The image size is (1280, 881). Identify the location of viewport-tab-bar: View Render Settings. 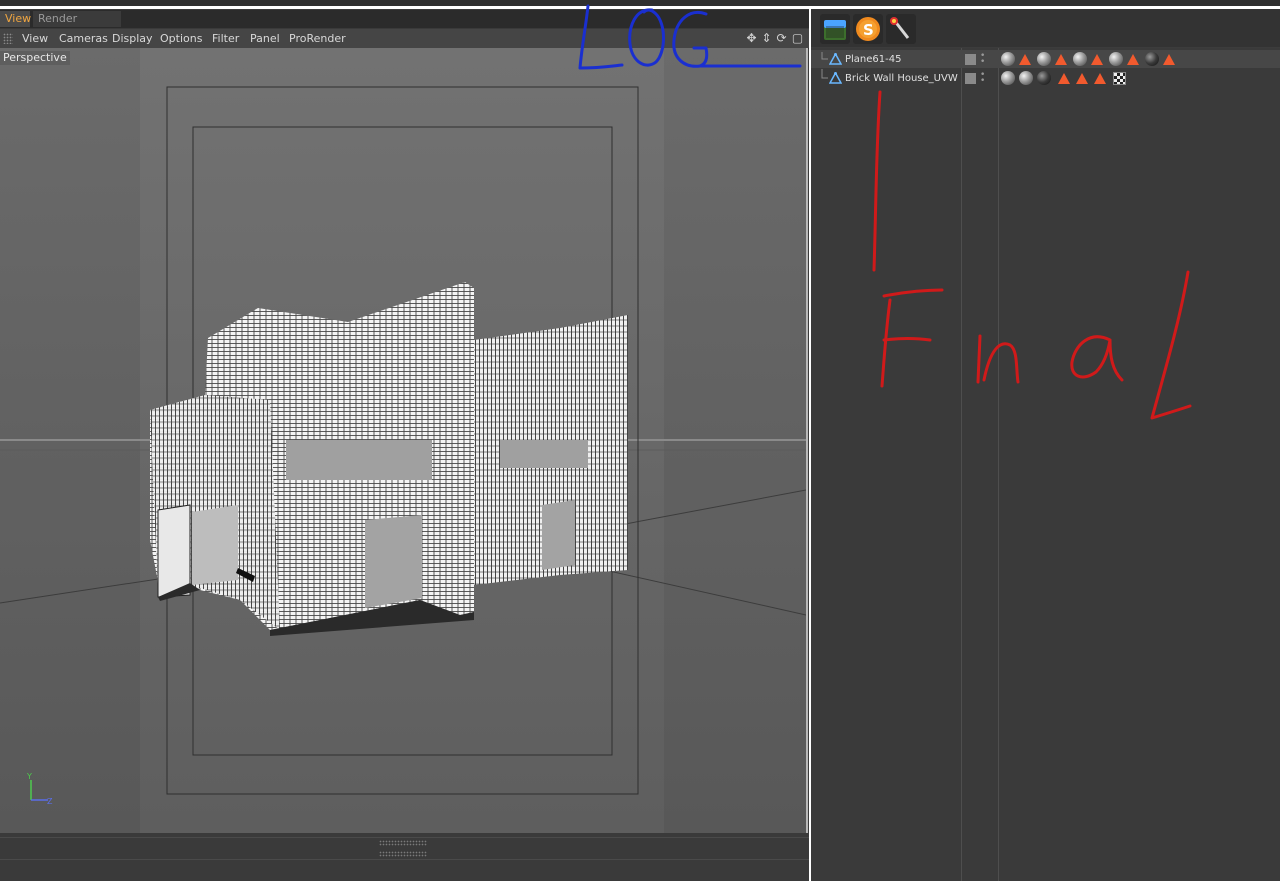
(404, 25).